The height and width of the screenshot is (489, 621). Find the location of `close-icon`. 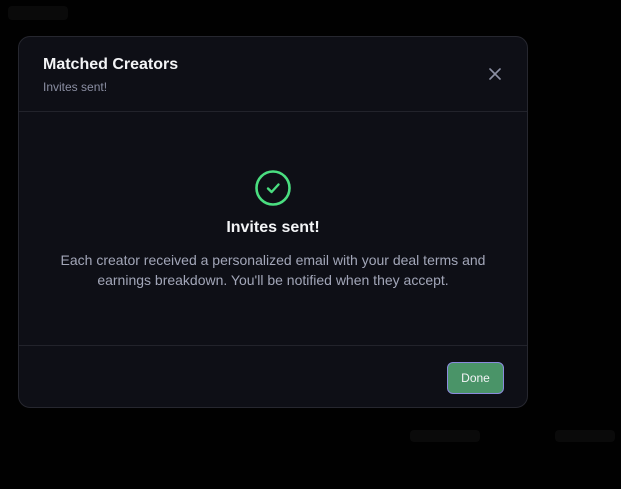

close-icon is located at coordinates (495, 74).